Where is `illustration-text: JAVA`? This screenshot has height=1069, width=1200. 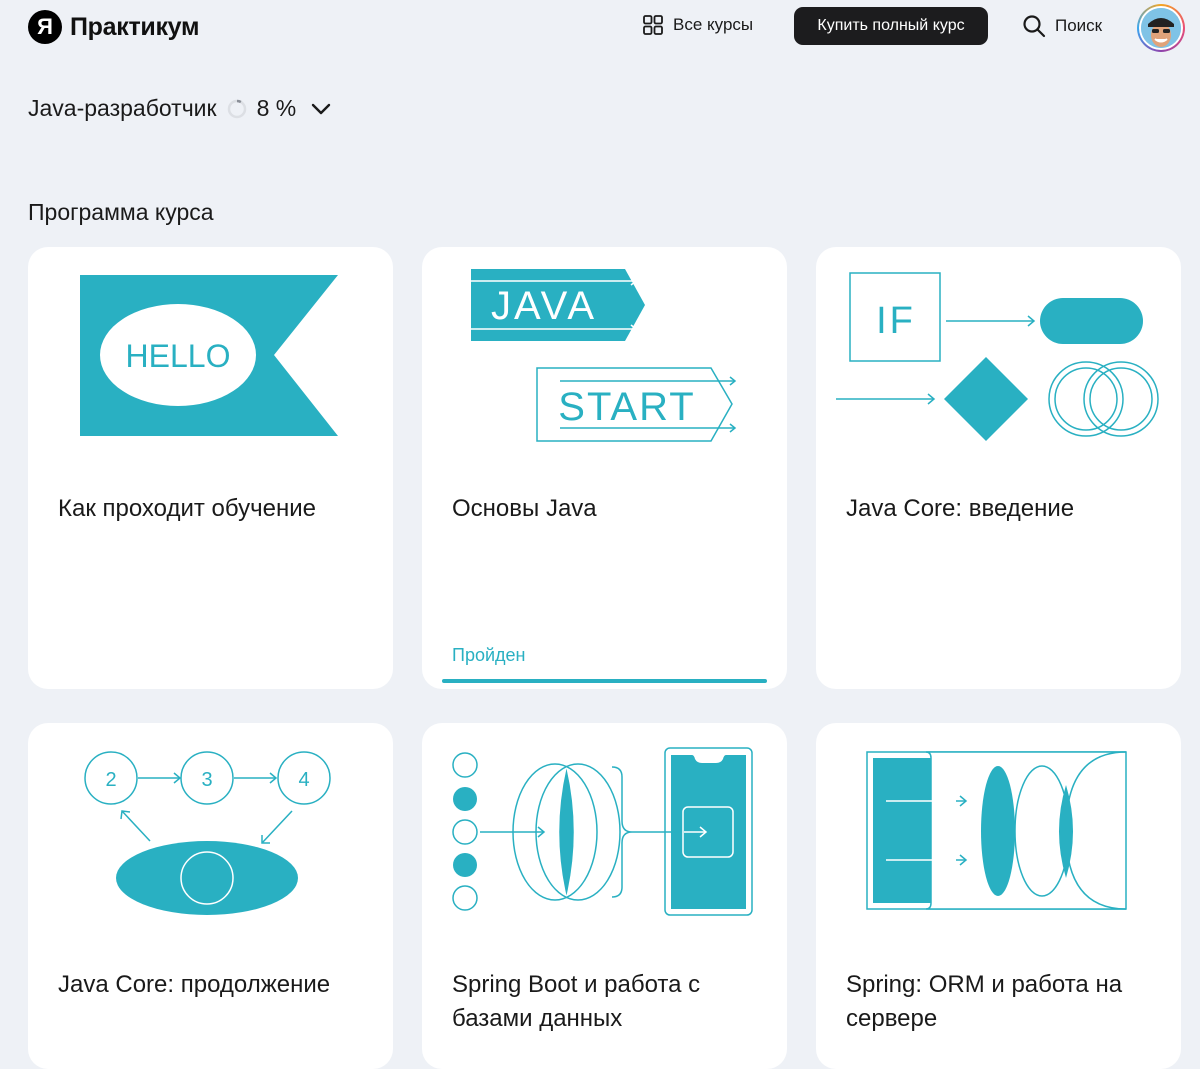
illustration-text: JAVA is located at coordinates (544, 306).